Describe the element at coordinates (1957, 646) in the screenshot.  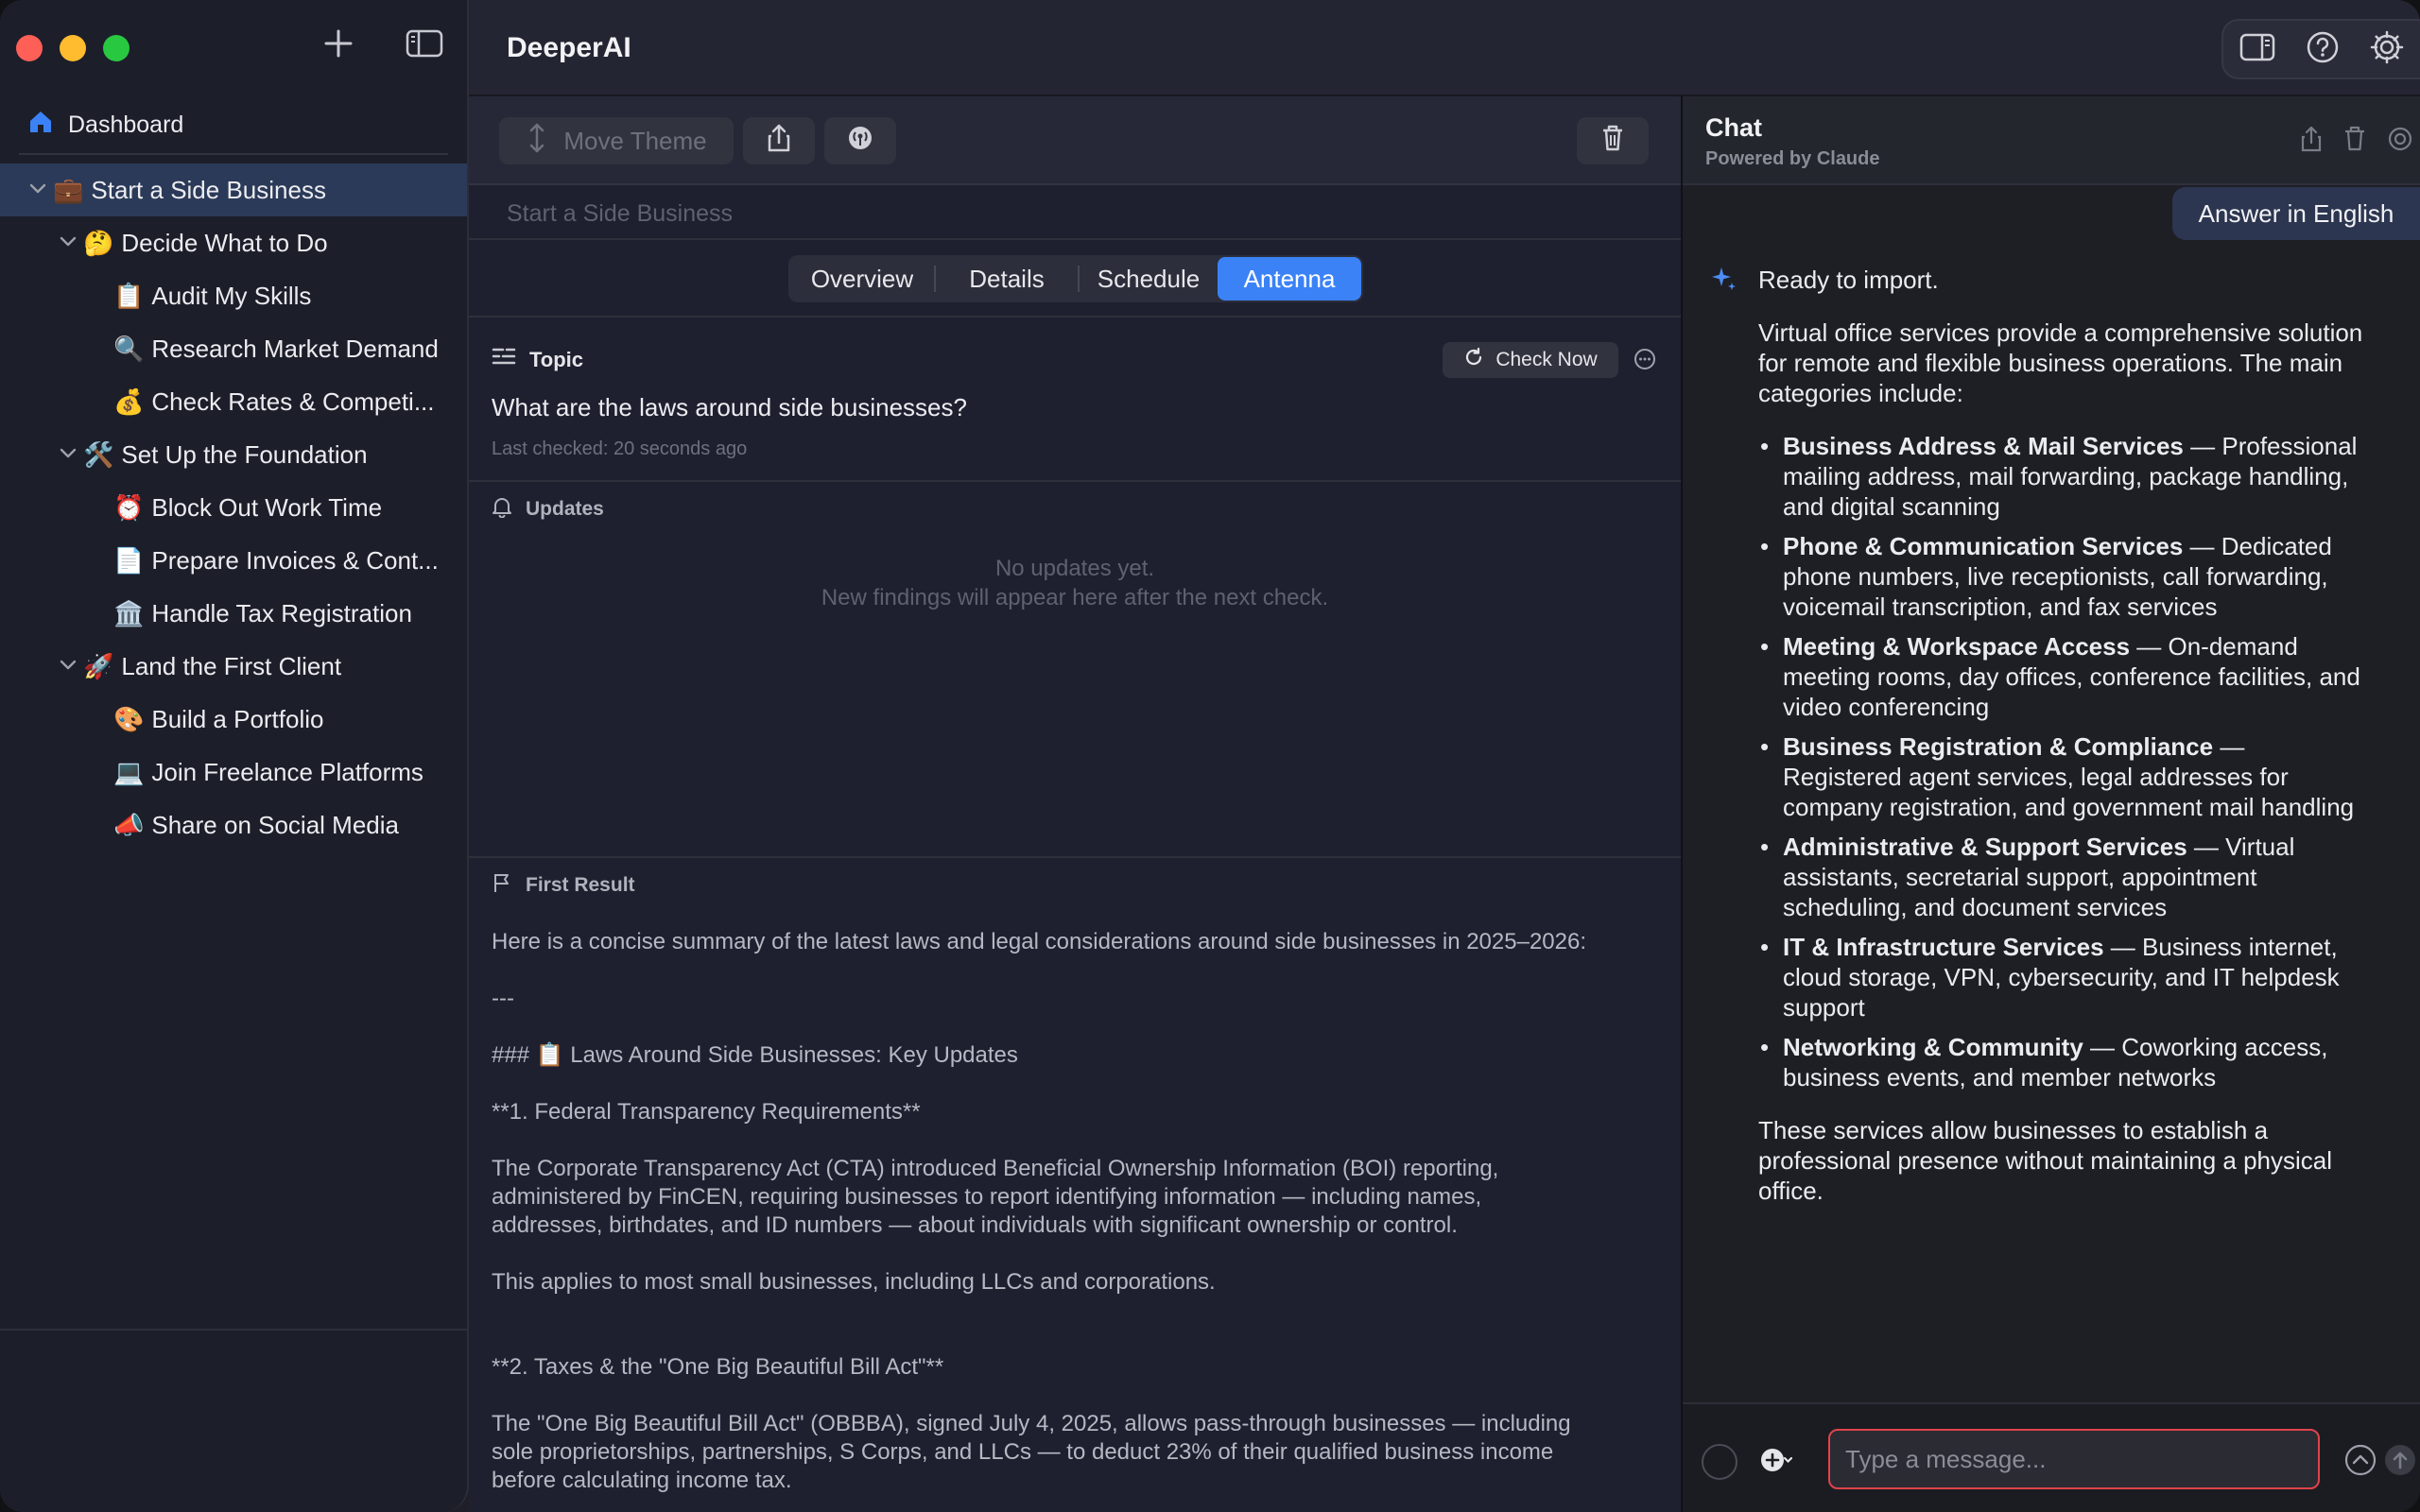
I see `list-item-title: Meeting & Workspace Access` at that location.